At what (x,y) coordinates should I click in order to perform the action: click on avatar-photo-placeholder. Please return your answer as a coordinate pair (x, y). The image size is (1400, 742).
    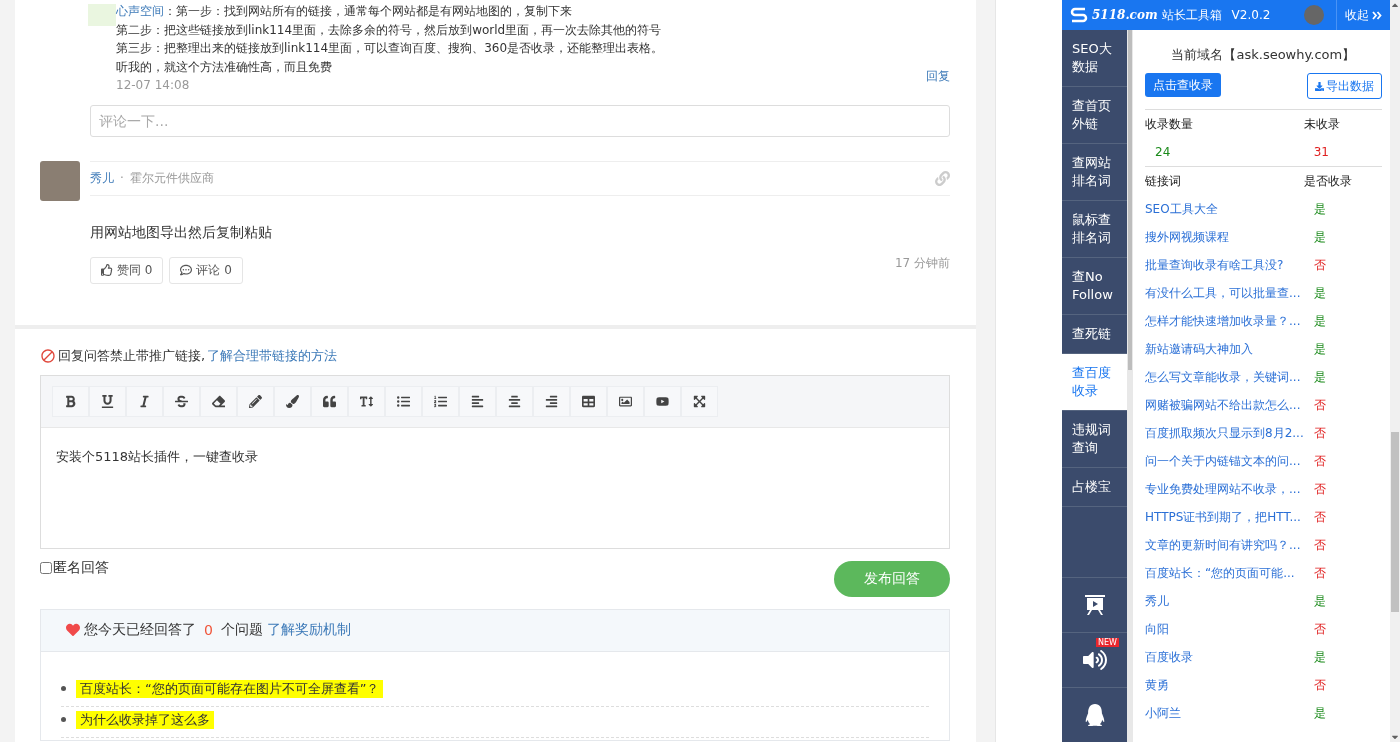
    Looking at the image, I should click on (60, 180).